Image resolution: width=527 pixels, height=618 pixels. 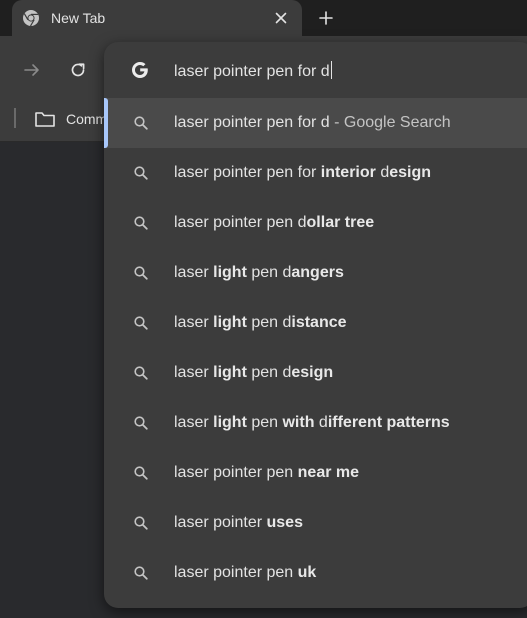 What do you see at coordinates (388, 422) in the screenshot?
I see `suggestion-completion: ifferent patterns` at bounding box center [388, 422].